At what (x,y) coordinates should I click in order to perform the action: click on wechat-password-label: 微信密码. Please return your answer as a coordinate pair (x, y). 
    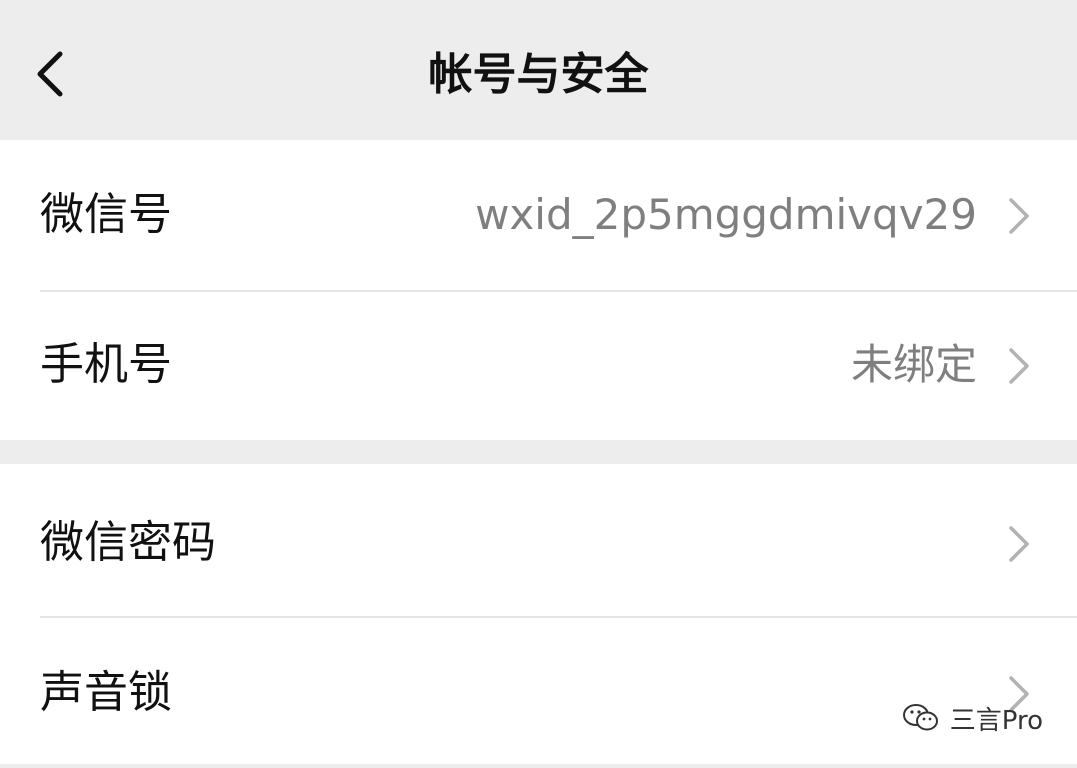
    Looking at the image, I should click on (128, 542).